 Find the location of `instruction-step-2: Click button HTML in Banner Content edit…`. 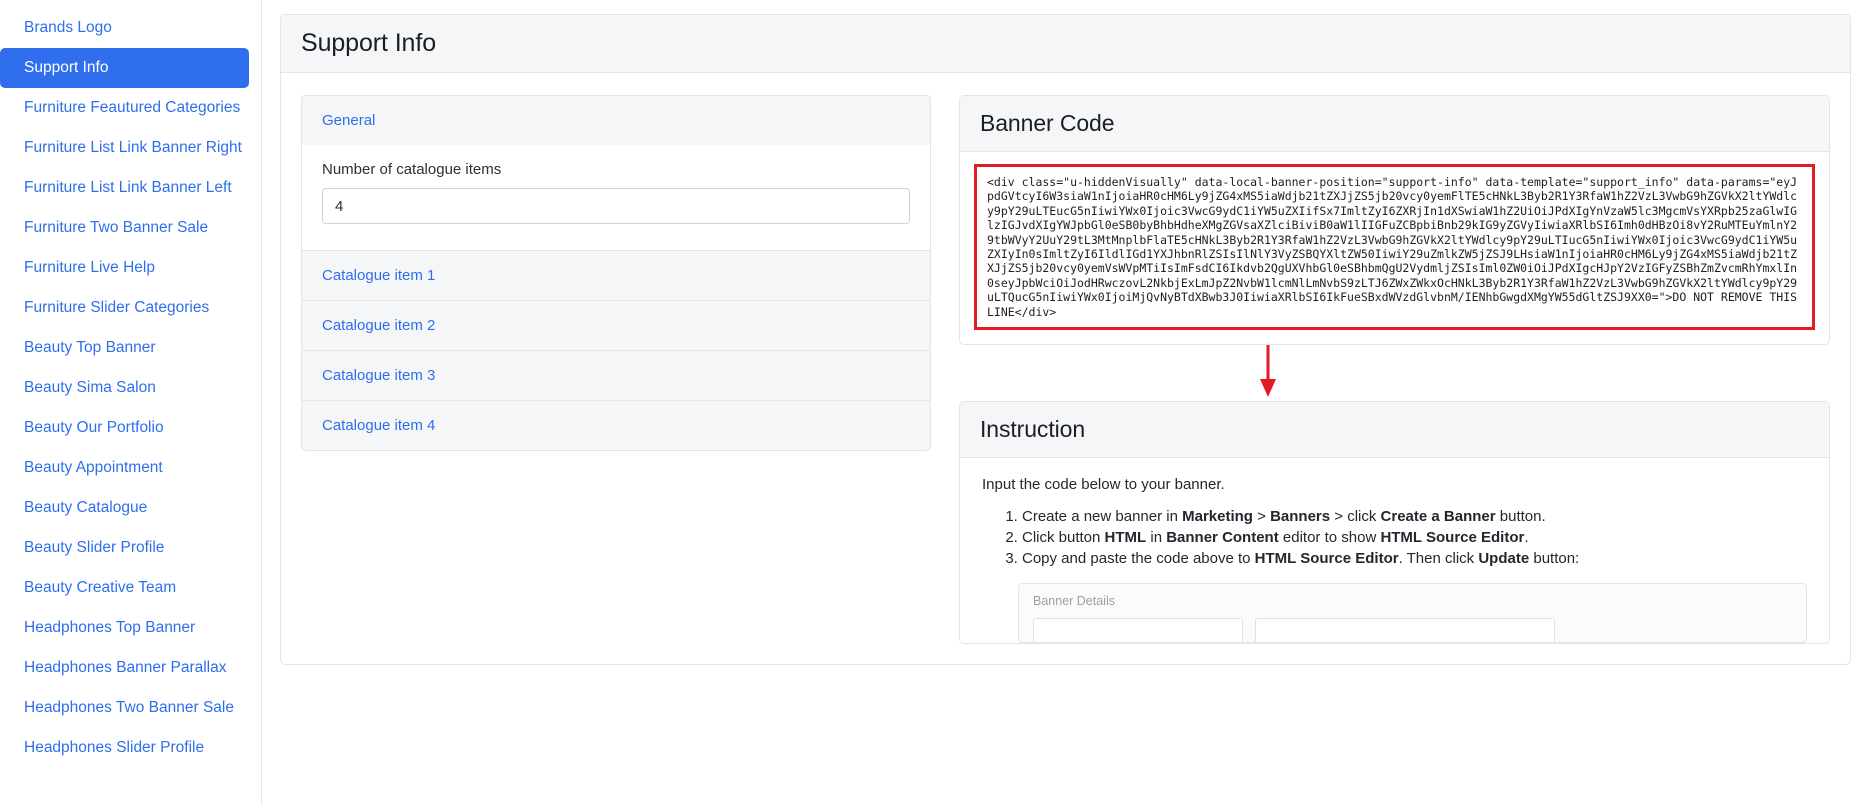

instruction-step-2: Click button HTML in Banner Content edit… is located at coordinates (1414, 538).